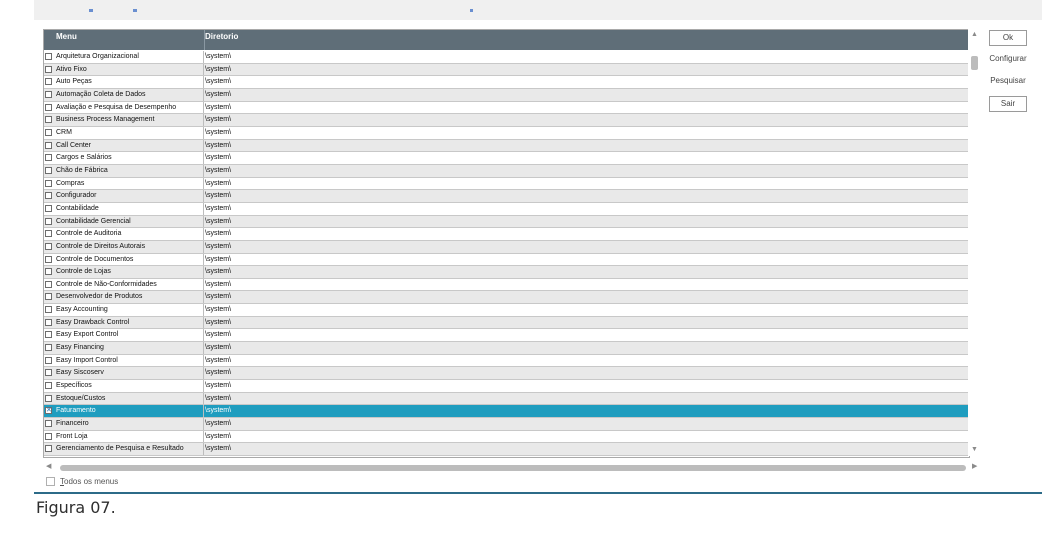 The height and width of the screenshot is (536, 1056). Describe the element at coordinates (506, 158) in the screenshot. I see `table-row: Cargos e Salários \system\` at that location.